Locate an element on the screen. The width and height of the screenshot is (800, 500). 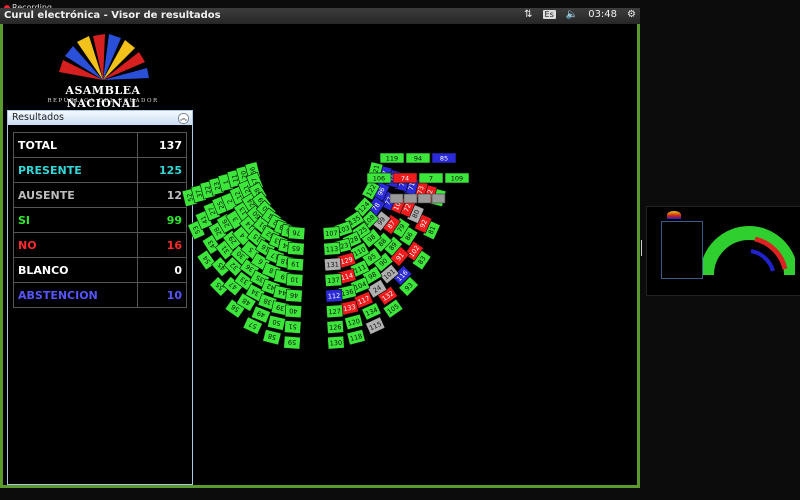
front-seat: 109 is located at coordinates (457, 178).